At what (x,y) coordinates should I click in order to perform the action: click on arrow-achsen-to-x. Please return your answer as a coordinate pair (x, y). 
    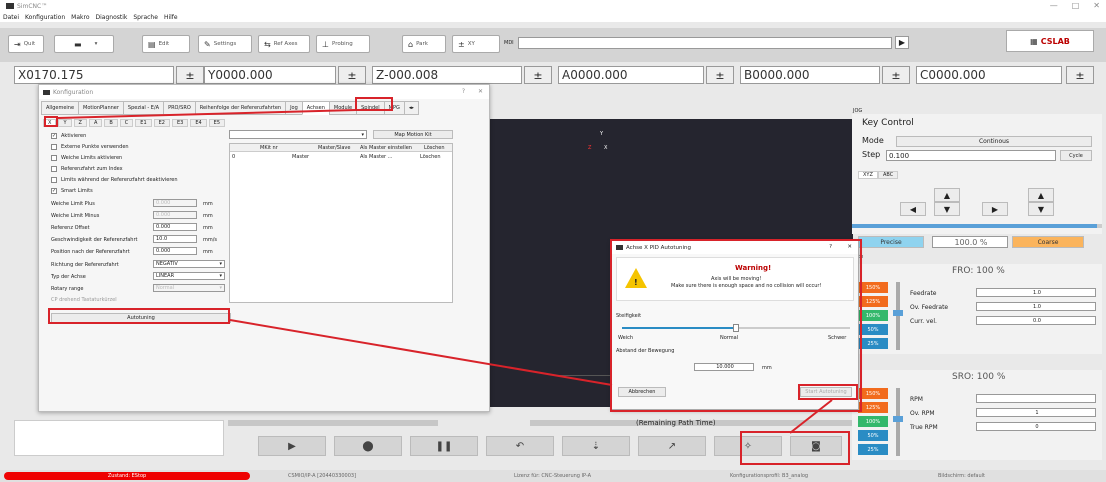
    Looking at the image, I should click on (207, 114).